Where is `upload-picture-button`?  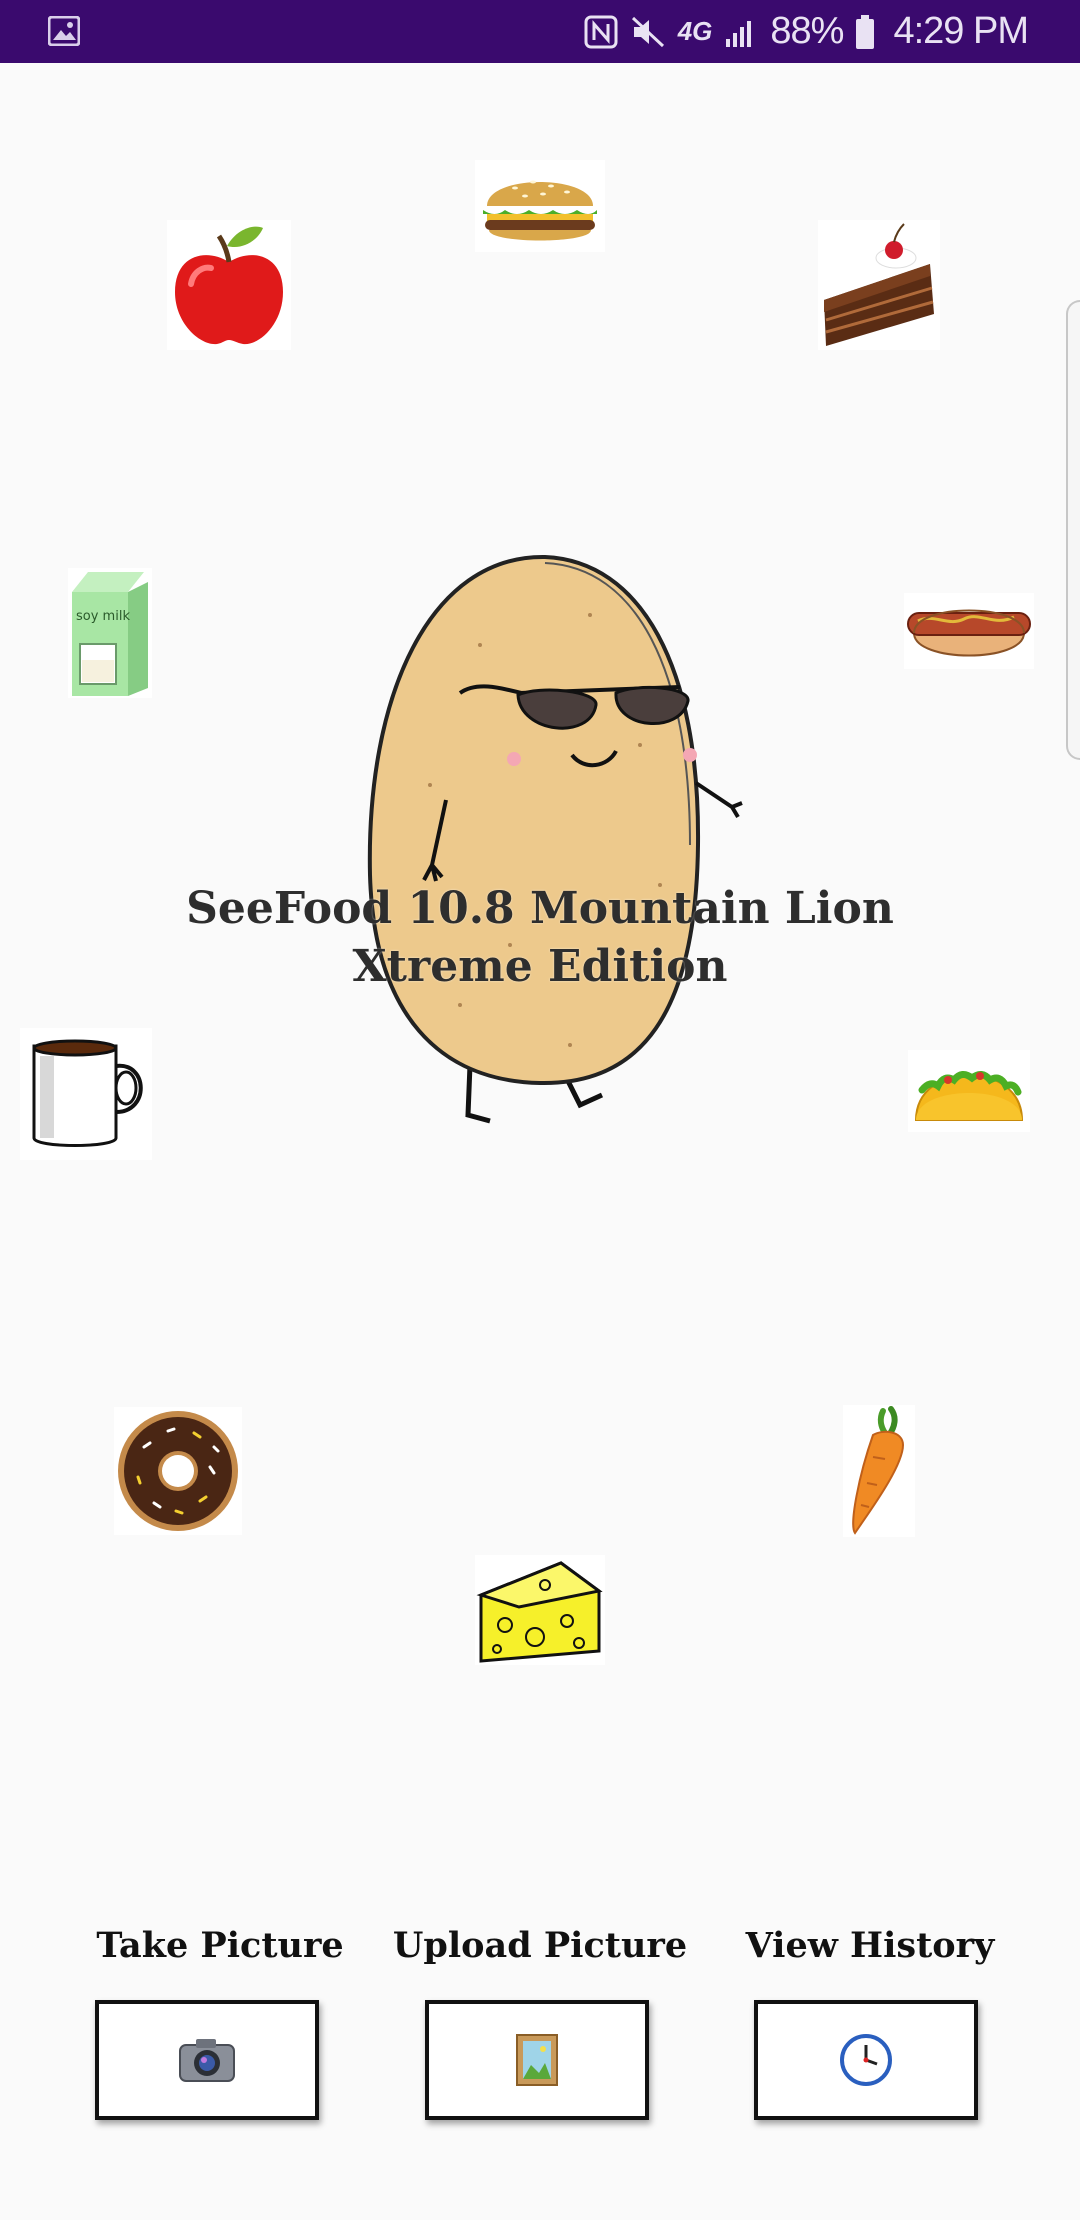 upload-picture-button is located at coordinates (537, 2060).